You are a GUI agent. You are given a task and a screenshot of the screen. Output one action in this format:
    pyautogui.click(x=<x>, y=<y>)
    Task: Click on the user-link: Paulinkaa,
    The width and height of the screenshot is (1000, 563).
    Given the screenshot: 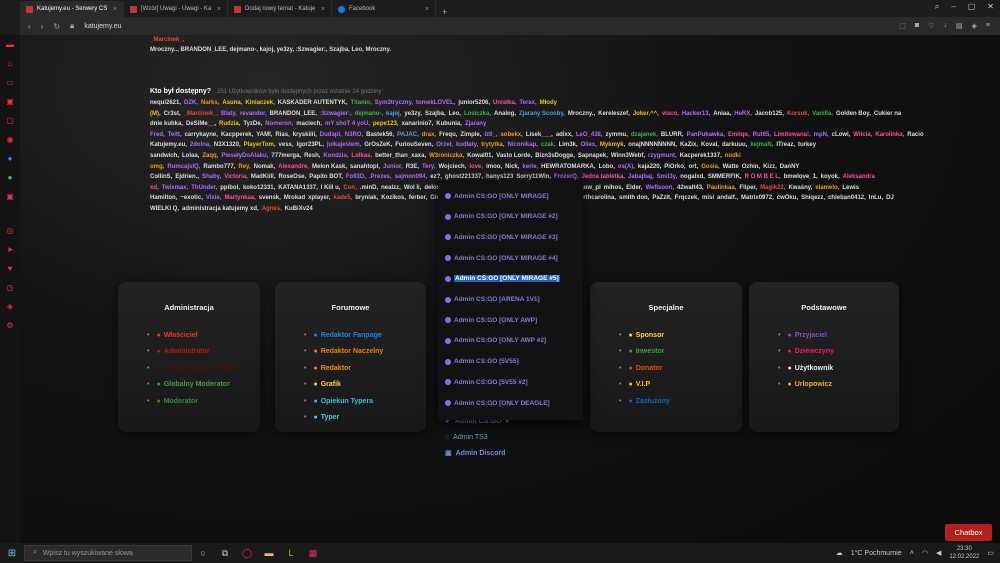 What is the action you would take?
    pyautogui.click(x=722, y=188)
    